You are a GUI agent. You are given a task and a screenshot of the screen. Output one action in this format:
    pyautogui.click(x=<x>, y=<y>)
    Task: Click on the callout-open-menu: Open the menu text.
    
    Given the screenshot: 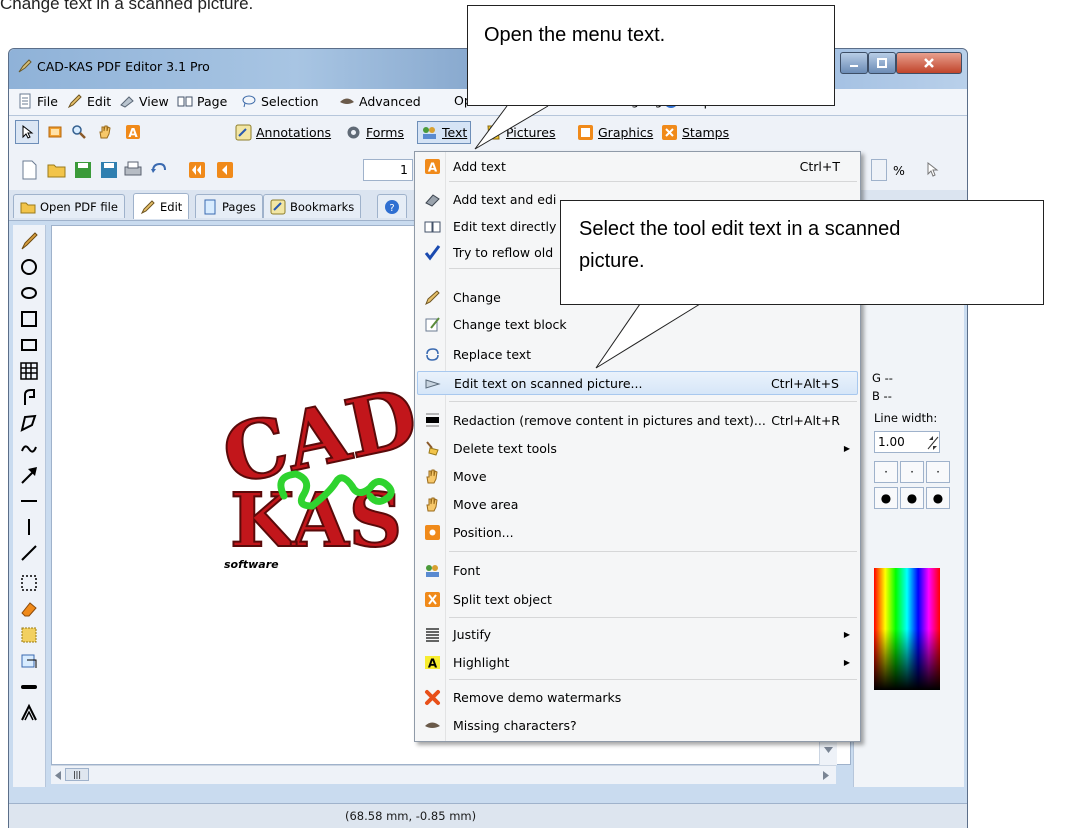 What is the action you would take?
    pyautogui.click(x=651, y=55)
    